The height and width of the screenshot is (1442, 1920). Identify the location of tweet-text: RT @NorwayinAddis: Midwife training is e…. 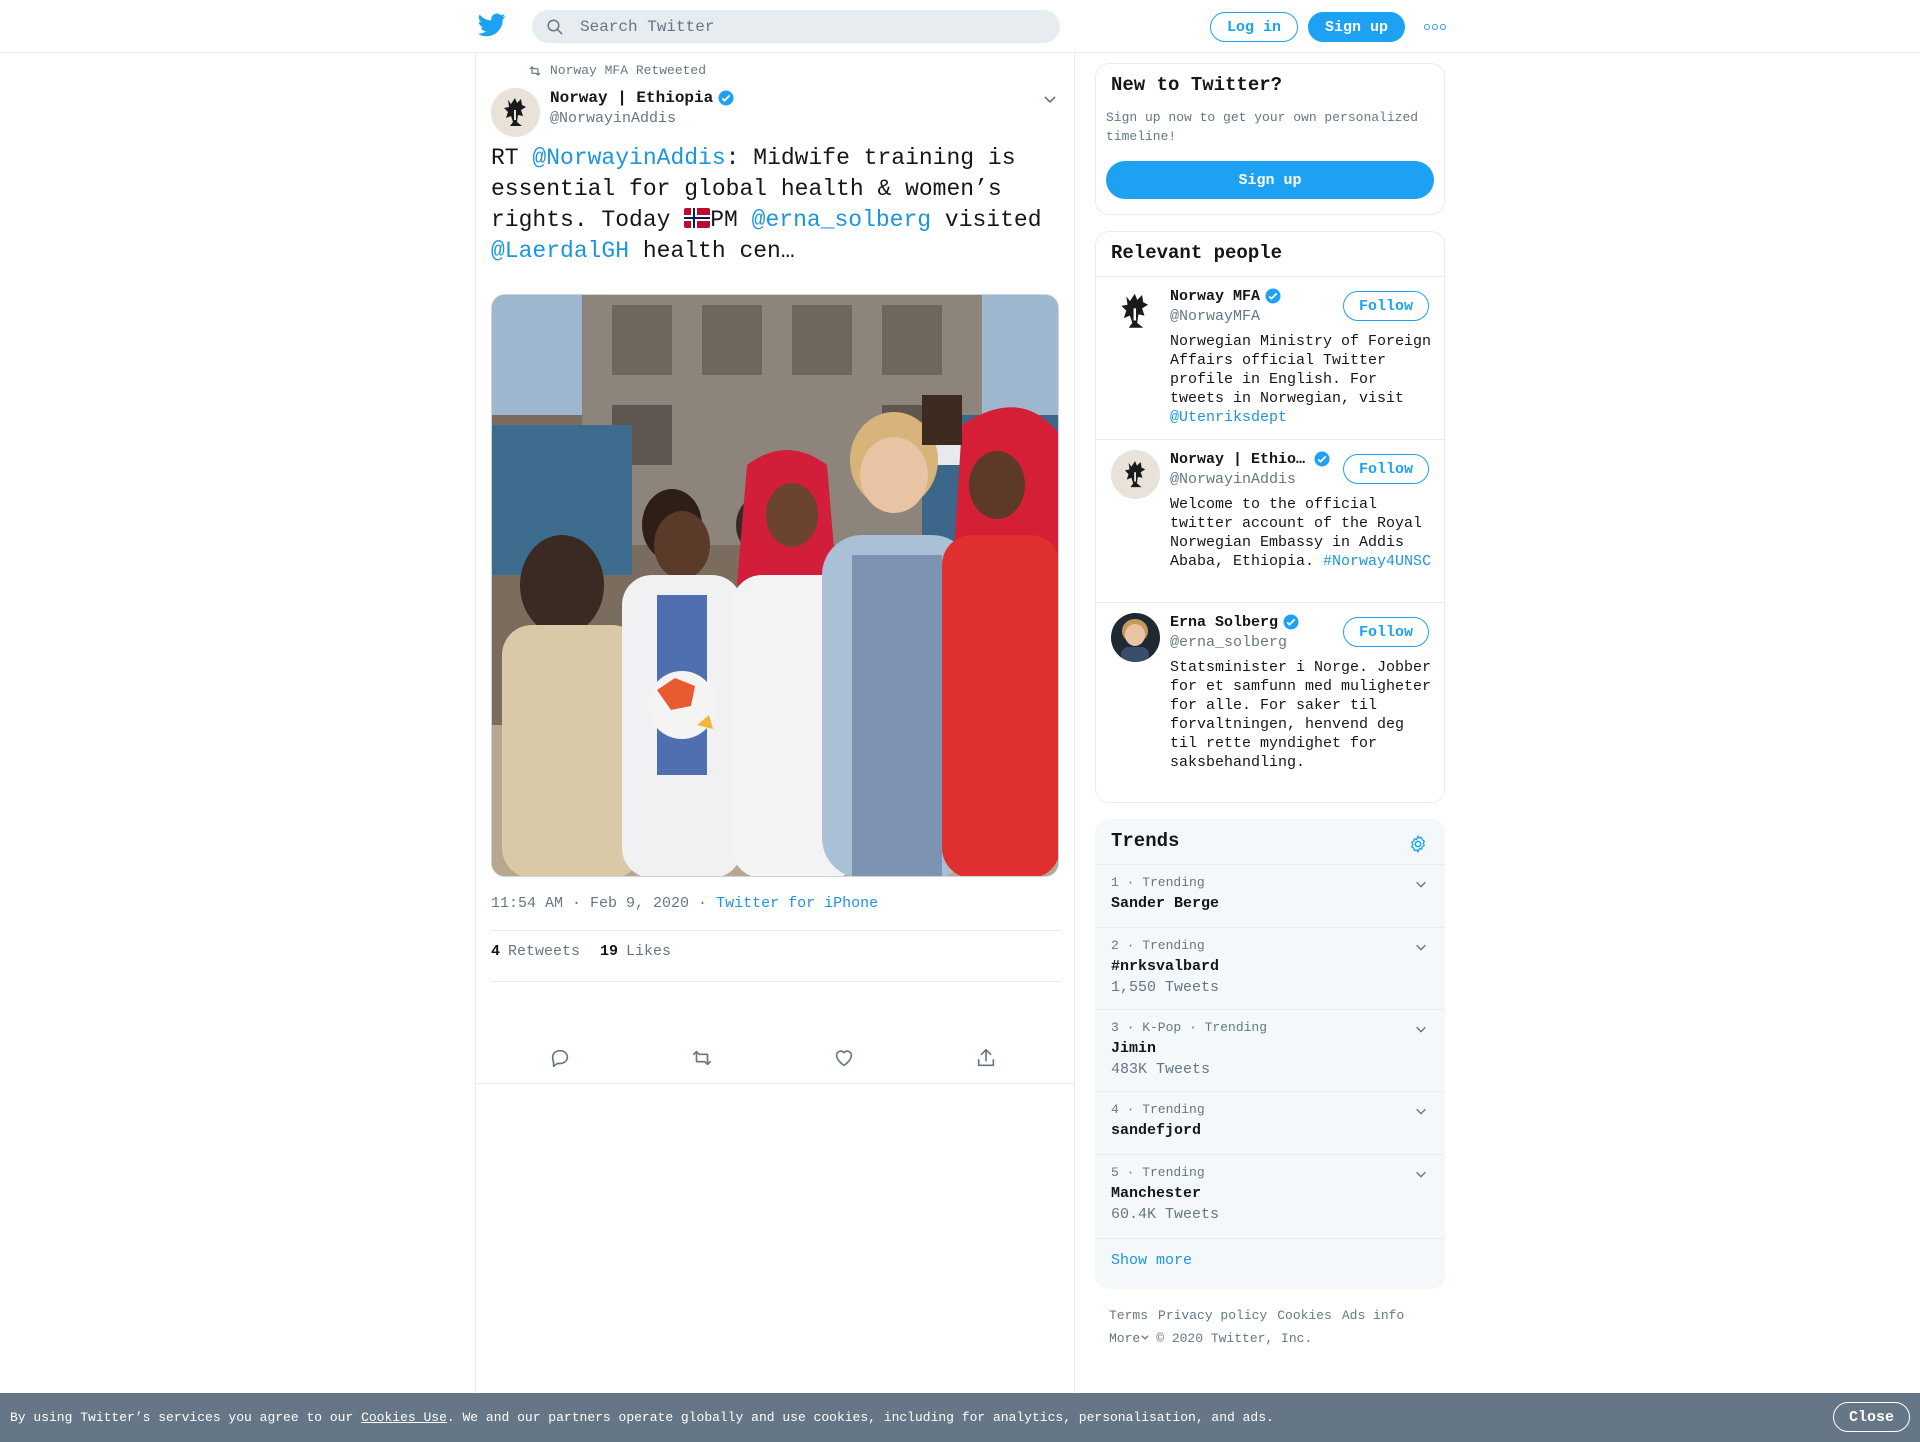
(776, 205).